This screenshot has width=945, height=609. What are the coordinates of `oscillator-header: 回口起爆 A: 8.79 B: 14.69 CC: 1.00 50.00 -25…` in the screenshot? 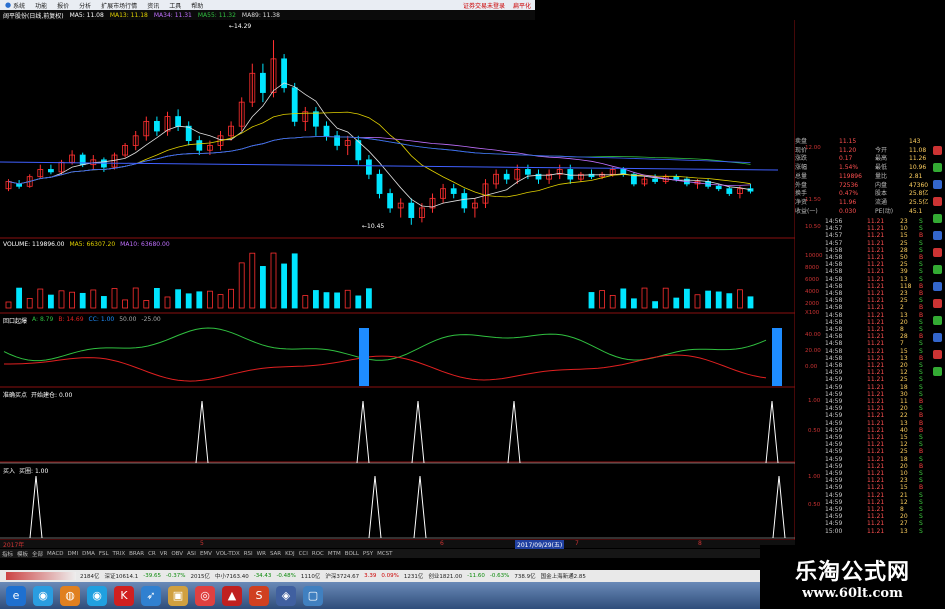 It's located at (82, 320).